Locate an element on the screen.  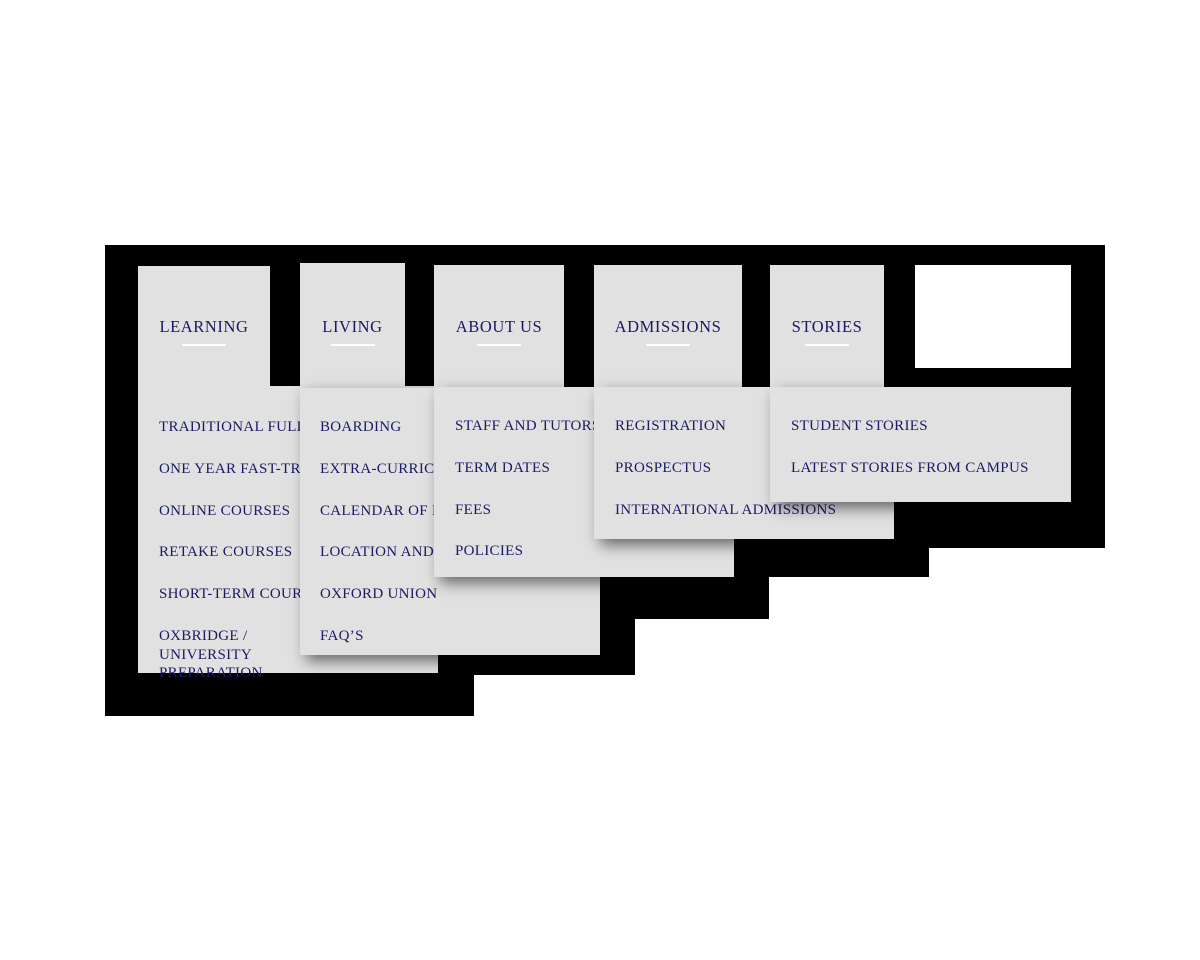
menu-column-header-stories: STORIES is located at coordinates (827, 326).